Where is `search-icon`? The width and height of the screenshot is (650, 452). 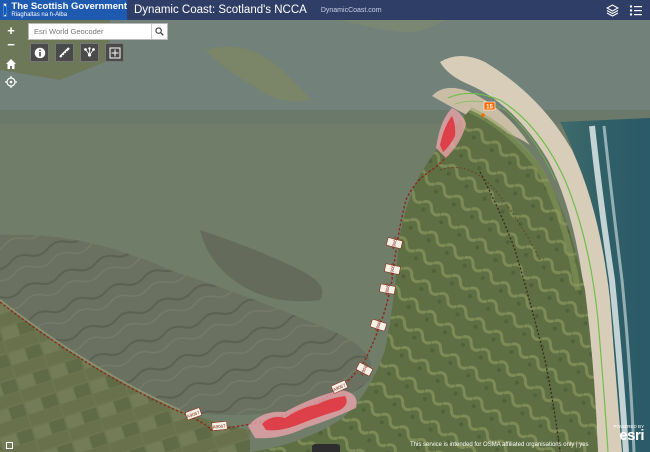 search-icon is located at coordinates (159, 31).